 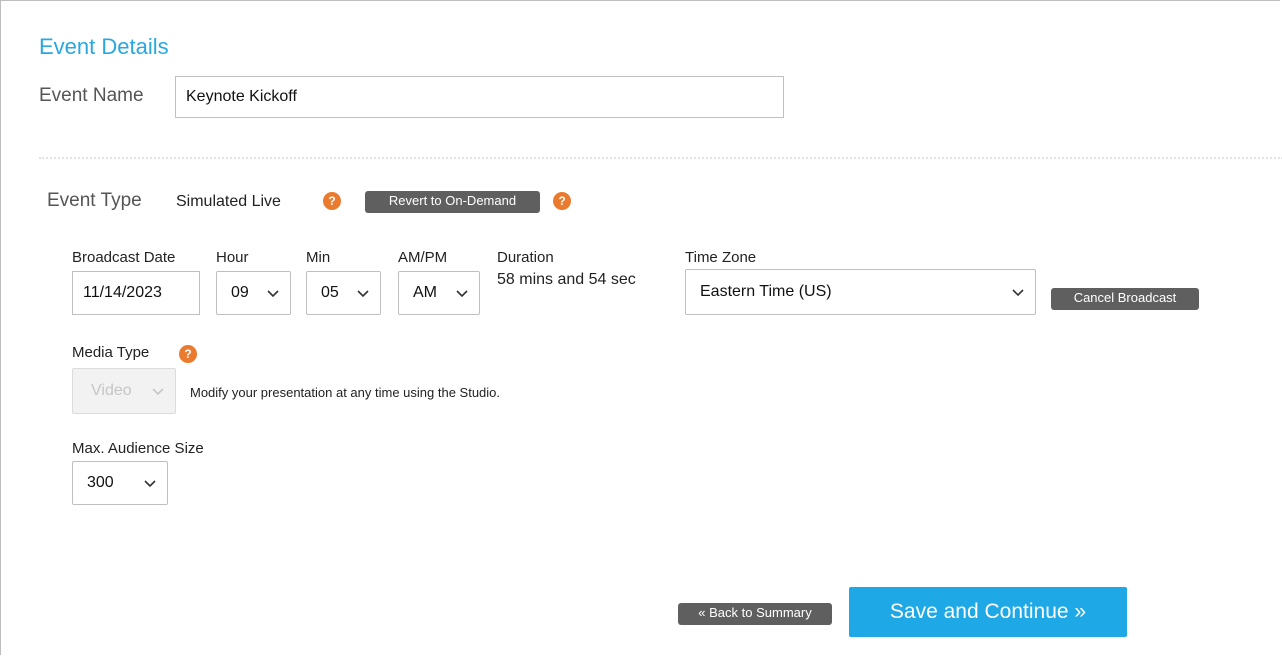 What do you see at coordinates (100, 482) in the screenshot?
I see `max-audience-value: 300` at bounding box center [100, 482].